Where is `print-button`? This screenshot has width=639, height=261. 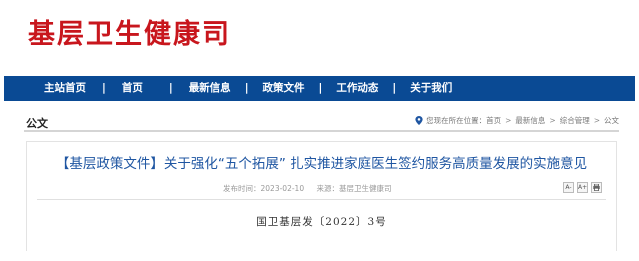 print-button is located at coordinates (596, 187).